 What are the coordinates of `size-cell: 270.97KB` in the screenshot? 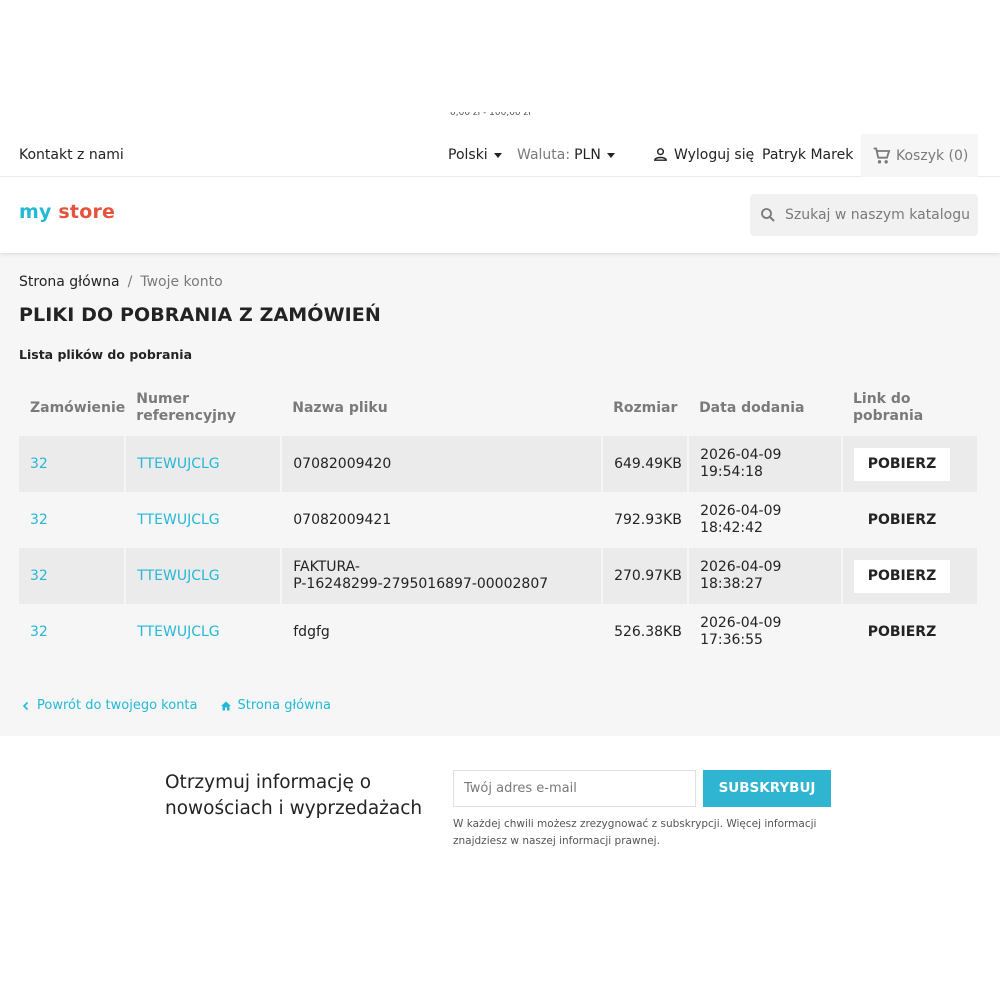 It's located at (646, 576).